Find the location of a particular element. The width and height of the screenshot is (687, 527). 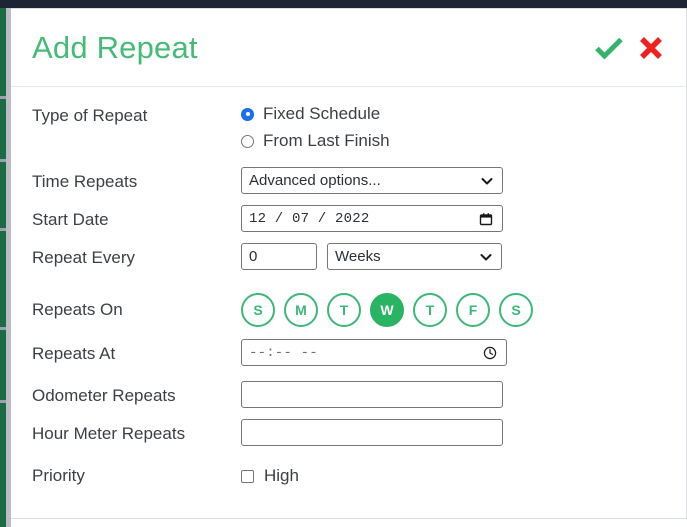

day-toggle-friday: F is located at coordinates (473, 310).